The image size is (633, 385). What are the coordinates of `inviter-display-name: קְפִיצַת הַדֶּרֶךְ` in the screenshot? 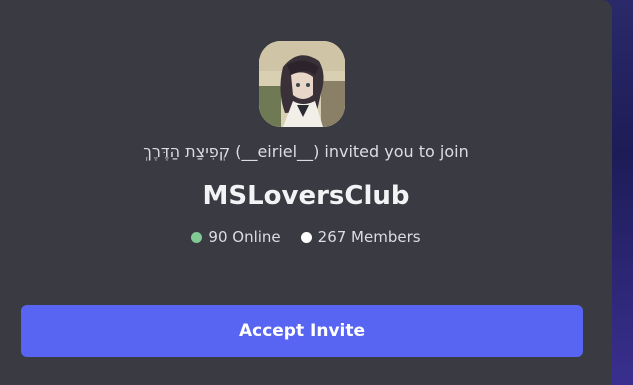 It's located at (187, 151).